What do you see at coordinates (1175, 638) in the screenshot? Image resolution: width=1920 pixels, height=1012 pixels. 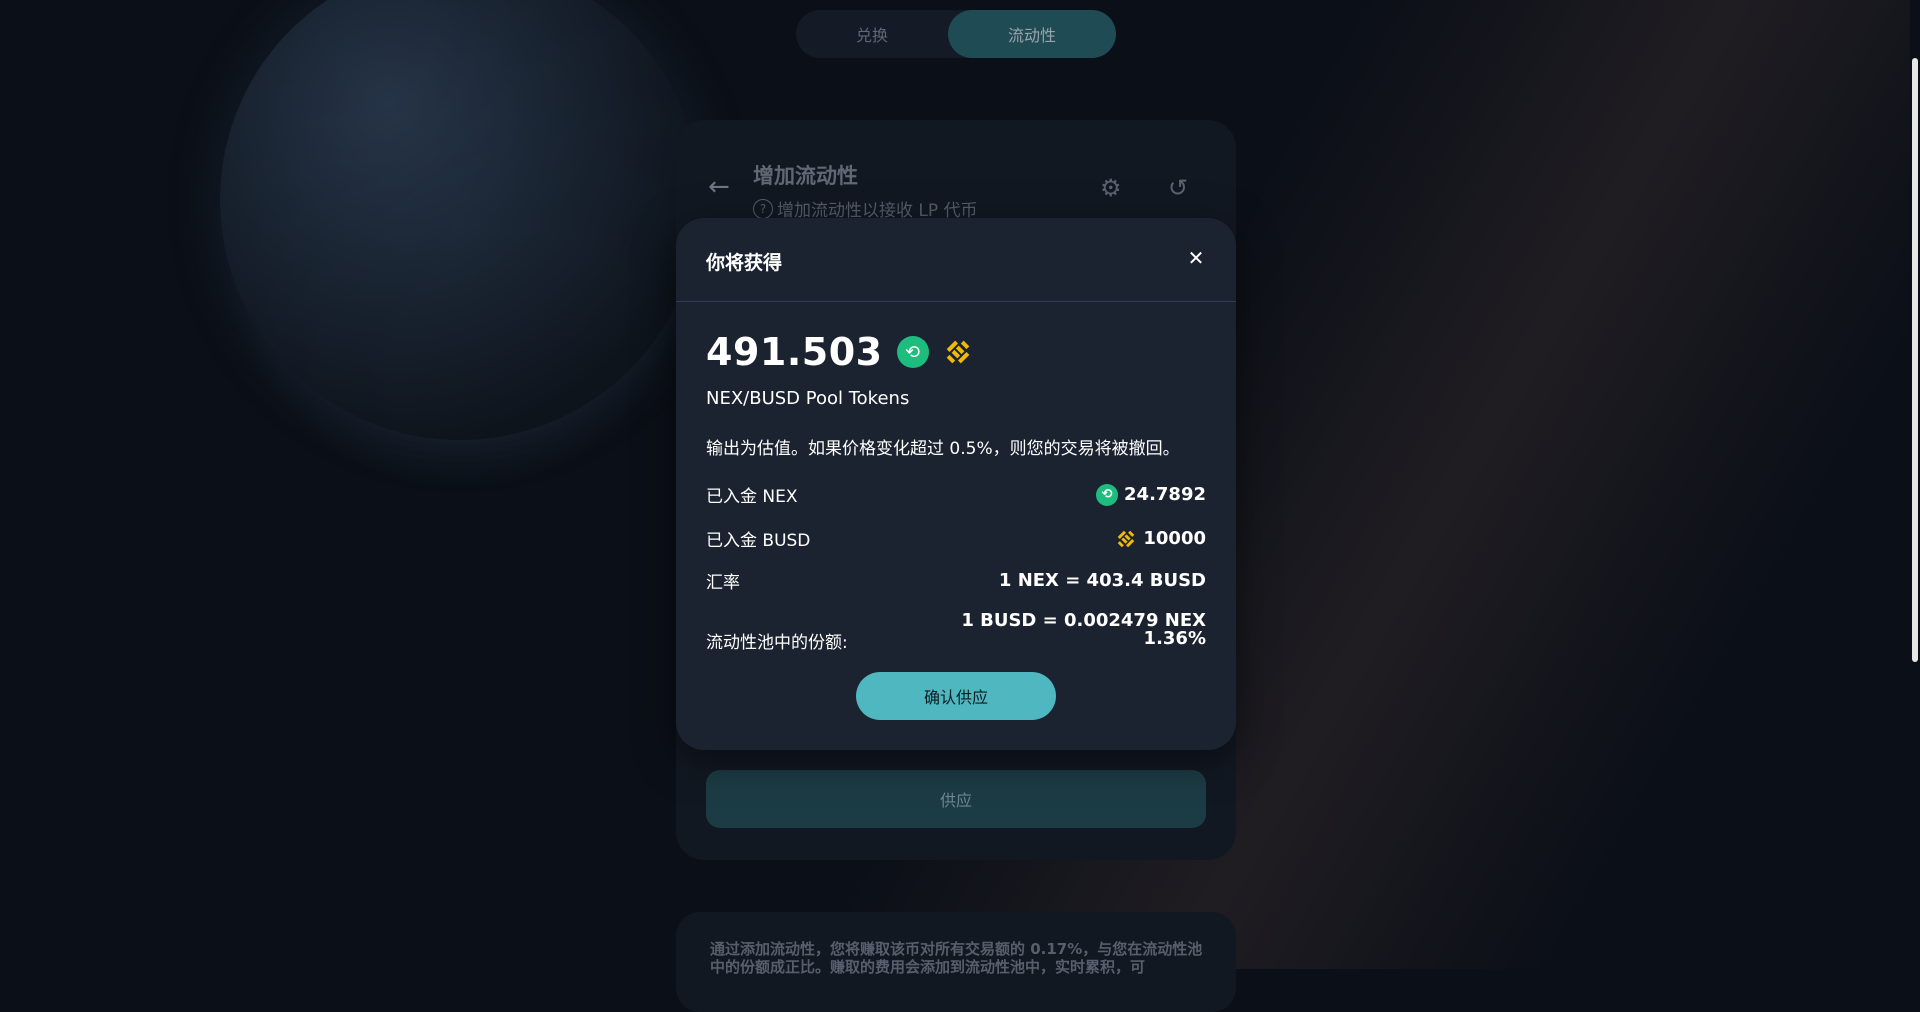 I see `pool-share-value: 1.36%` at bounding box center [1175, 638].